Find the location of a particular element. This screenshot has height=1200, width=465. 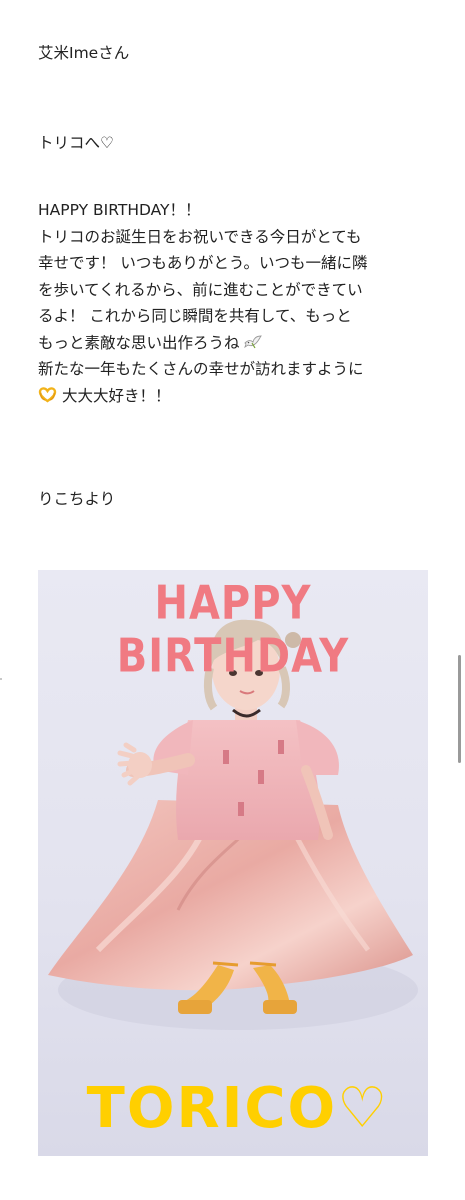

greeting-line: トリコへ♡ is located at coordinates (76, 143).